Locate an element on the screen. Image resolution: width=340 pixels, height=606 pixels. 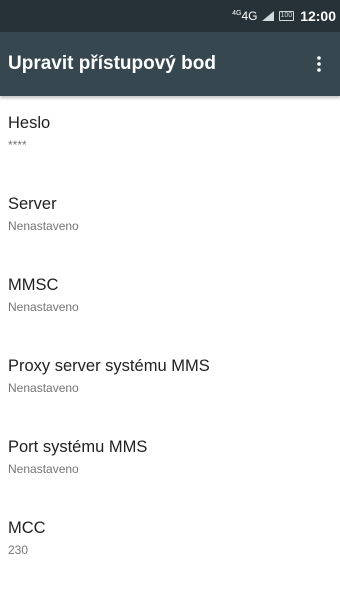
item-title: Port systému MMS is located at coordinates (78, 447).